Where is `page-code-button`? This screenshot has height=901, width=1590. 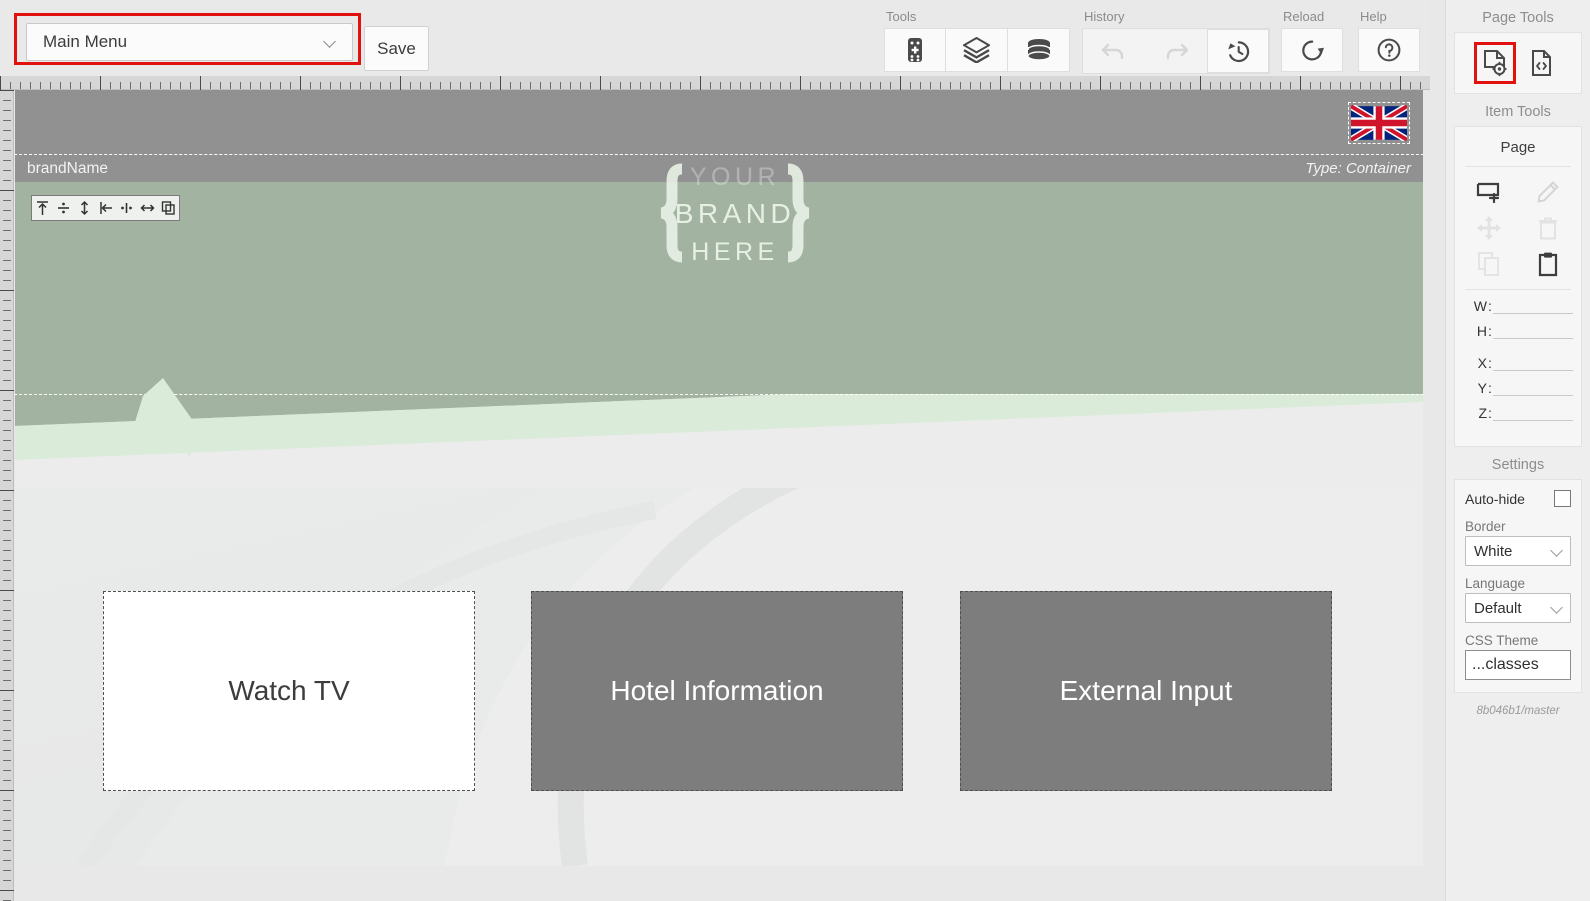 page-code-button is located at coordinates (1541, 63).